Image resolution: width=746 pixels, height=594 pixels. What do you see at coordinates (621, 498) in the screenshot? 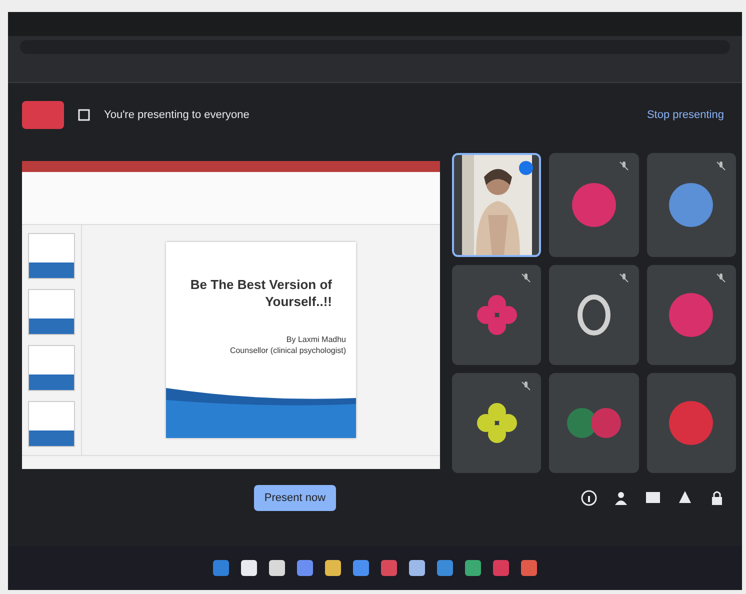
I see `people-icon` at bounding box center [621, 498].